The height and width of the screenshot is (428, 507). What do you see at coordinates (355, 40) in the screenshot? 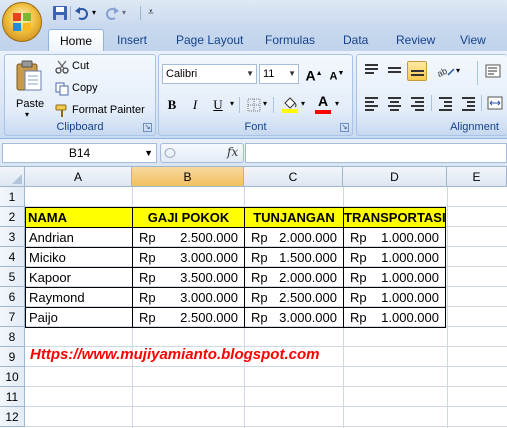
I see `tab-data: Data` at bounding box center [355, 40].